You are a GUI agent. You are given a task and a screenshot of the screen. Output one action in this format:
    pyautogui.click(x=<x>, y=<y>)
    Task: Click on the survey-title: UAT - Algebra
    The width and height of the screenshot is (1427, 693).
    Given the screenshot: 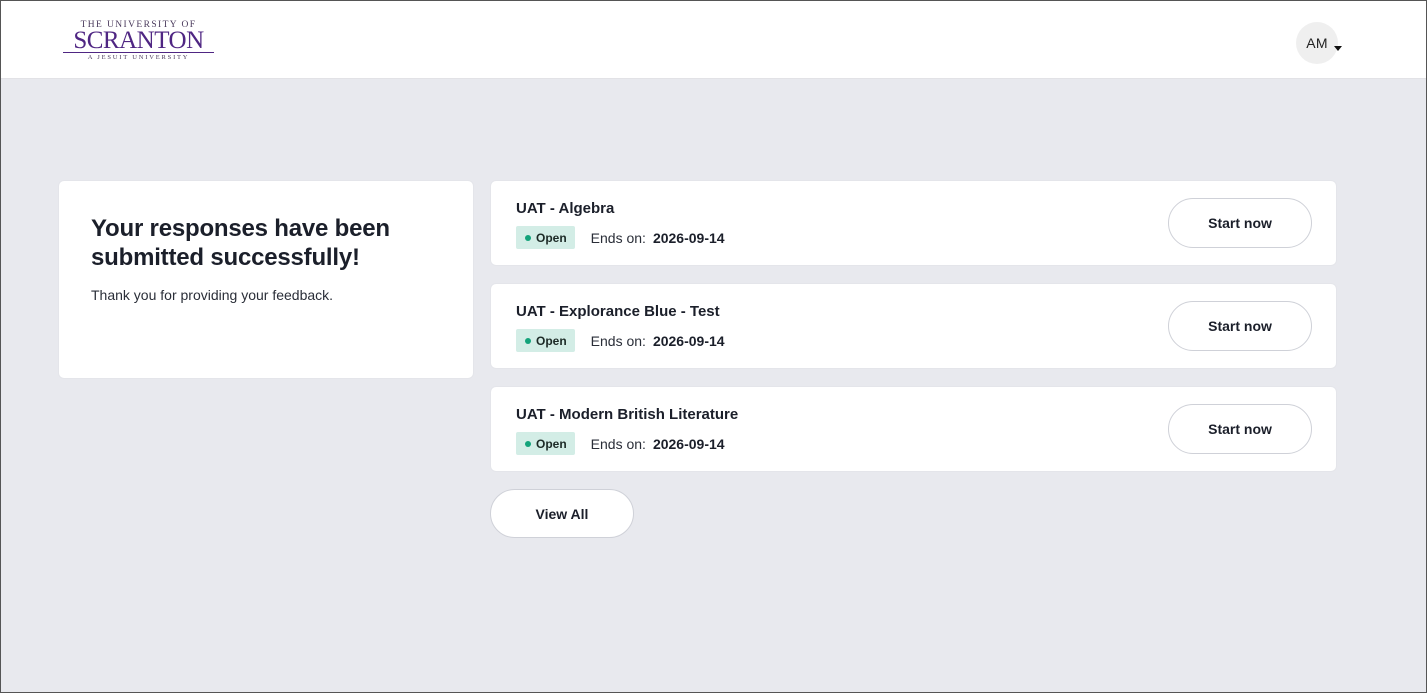 What is the action you would take?
    pyautogui.click(x=565, y=208)
    